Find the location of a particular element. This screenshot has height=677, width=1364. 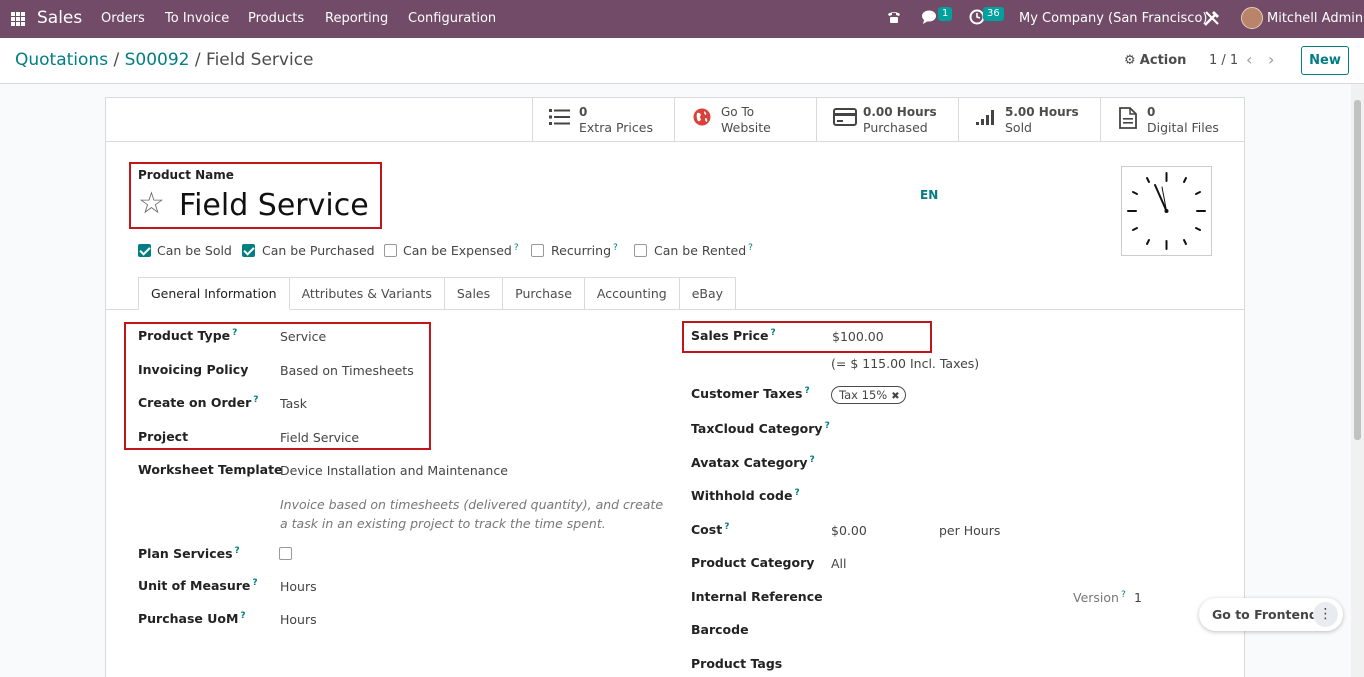

can-be-sold-checkbox is located at coordinates (144, 250).